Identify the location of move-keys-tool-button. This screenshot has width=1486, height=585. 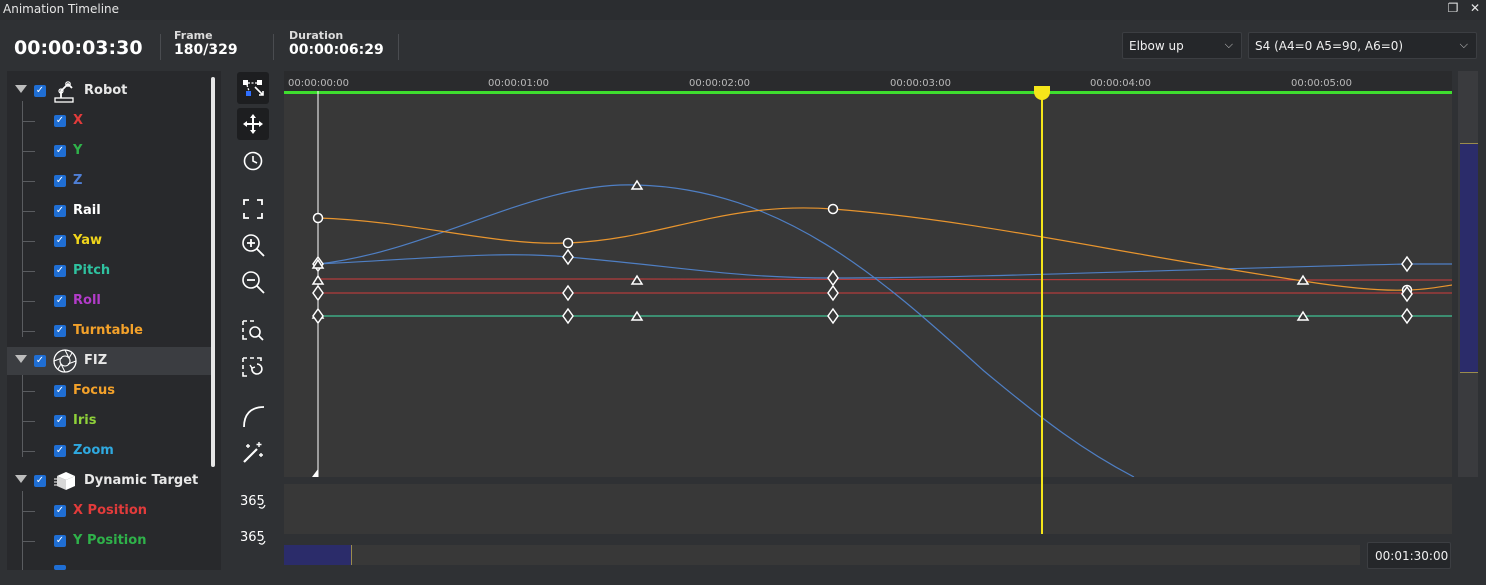
(253, 124).